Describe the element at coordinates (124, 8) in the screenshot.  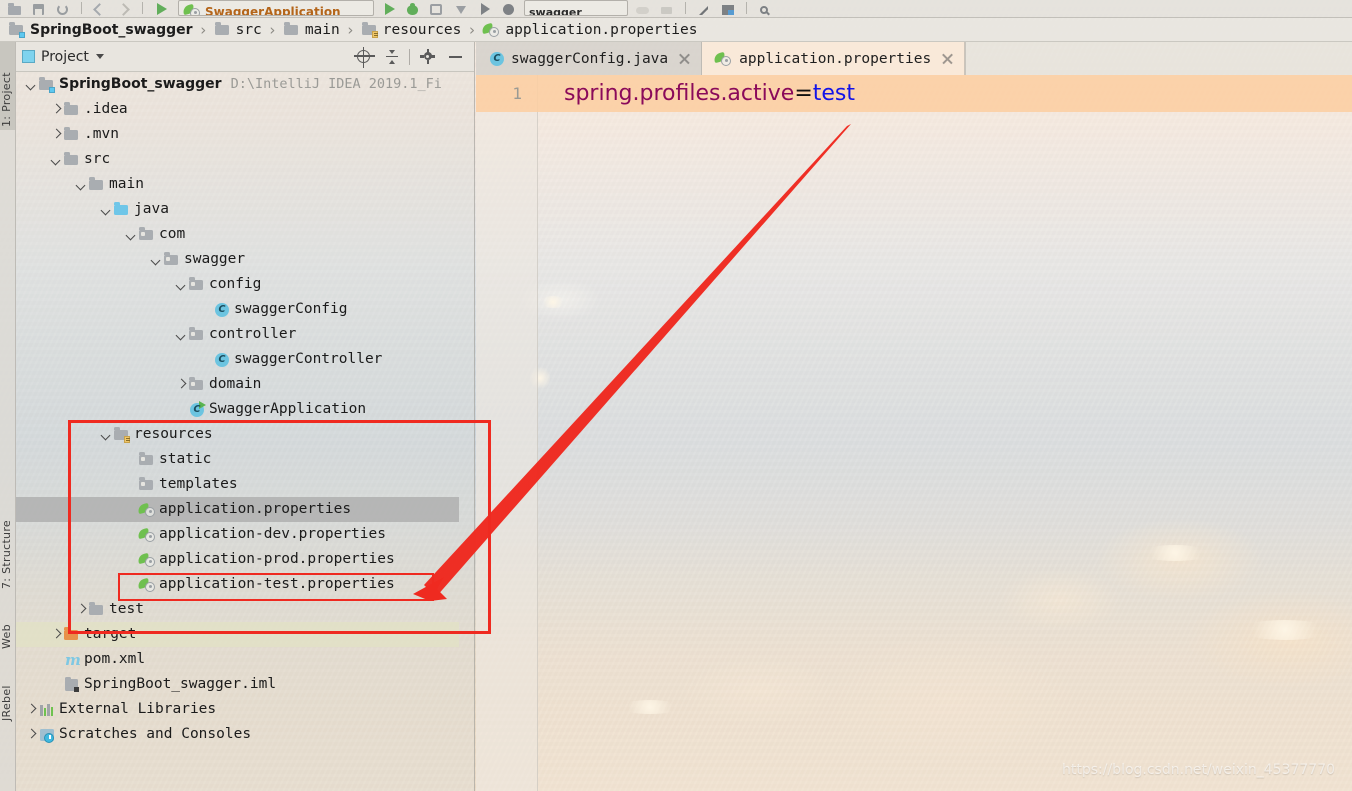
I see `redo-icon` at that location.